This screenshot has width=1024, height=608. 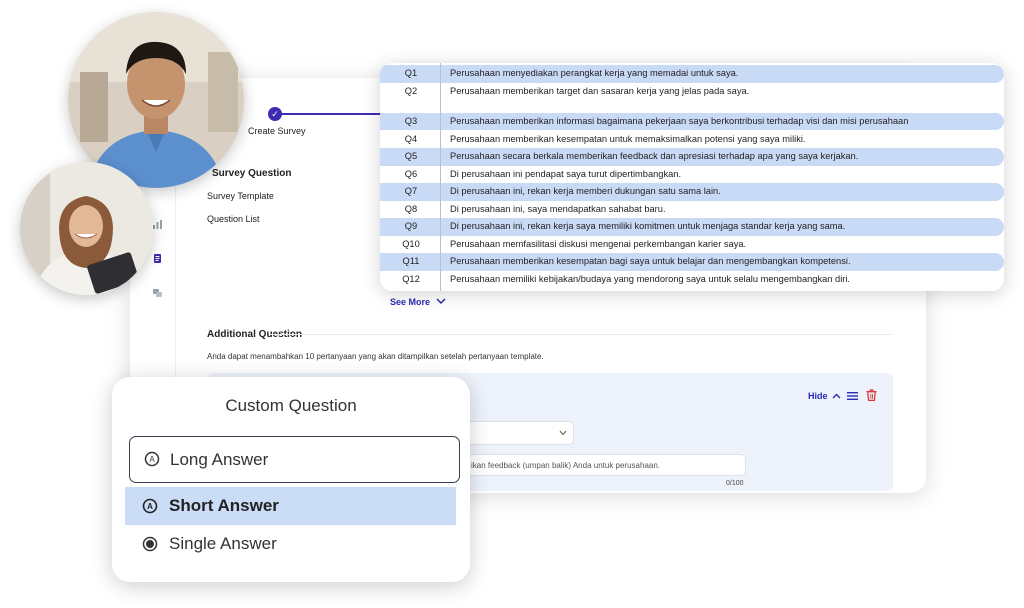 What do you see at coordinates (411, 73) in the screenshot?
I see `question-number: Q1` at bounding box center [411, 73].